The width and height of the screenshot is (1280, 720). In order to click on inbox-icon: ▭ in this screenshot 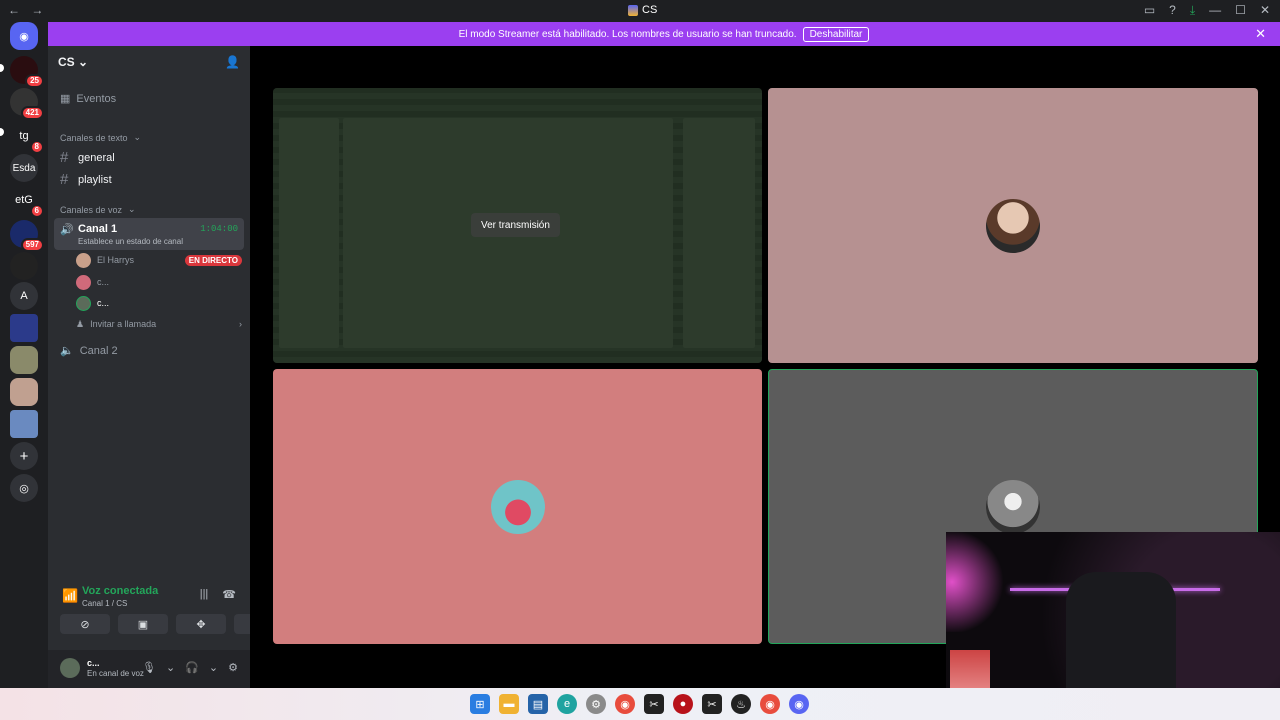, I will do `click(1149, 10)`.